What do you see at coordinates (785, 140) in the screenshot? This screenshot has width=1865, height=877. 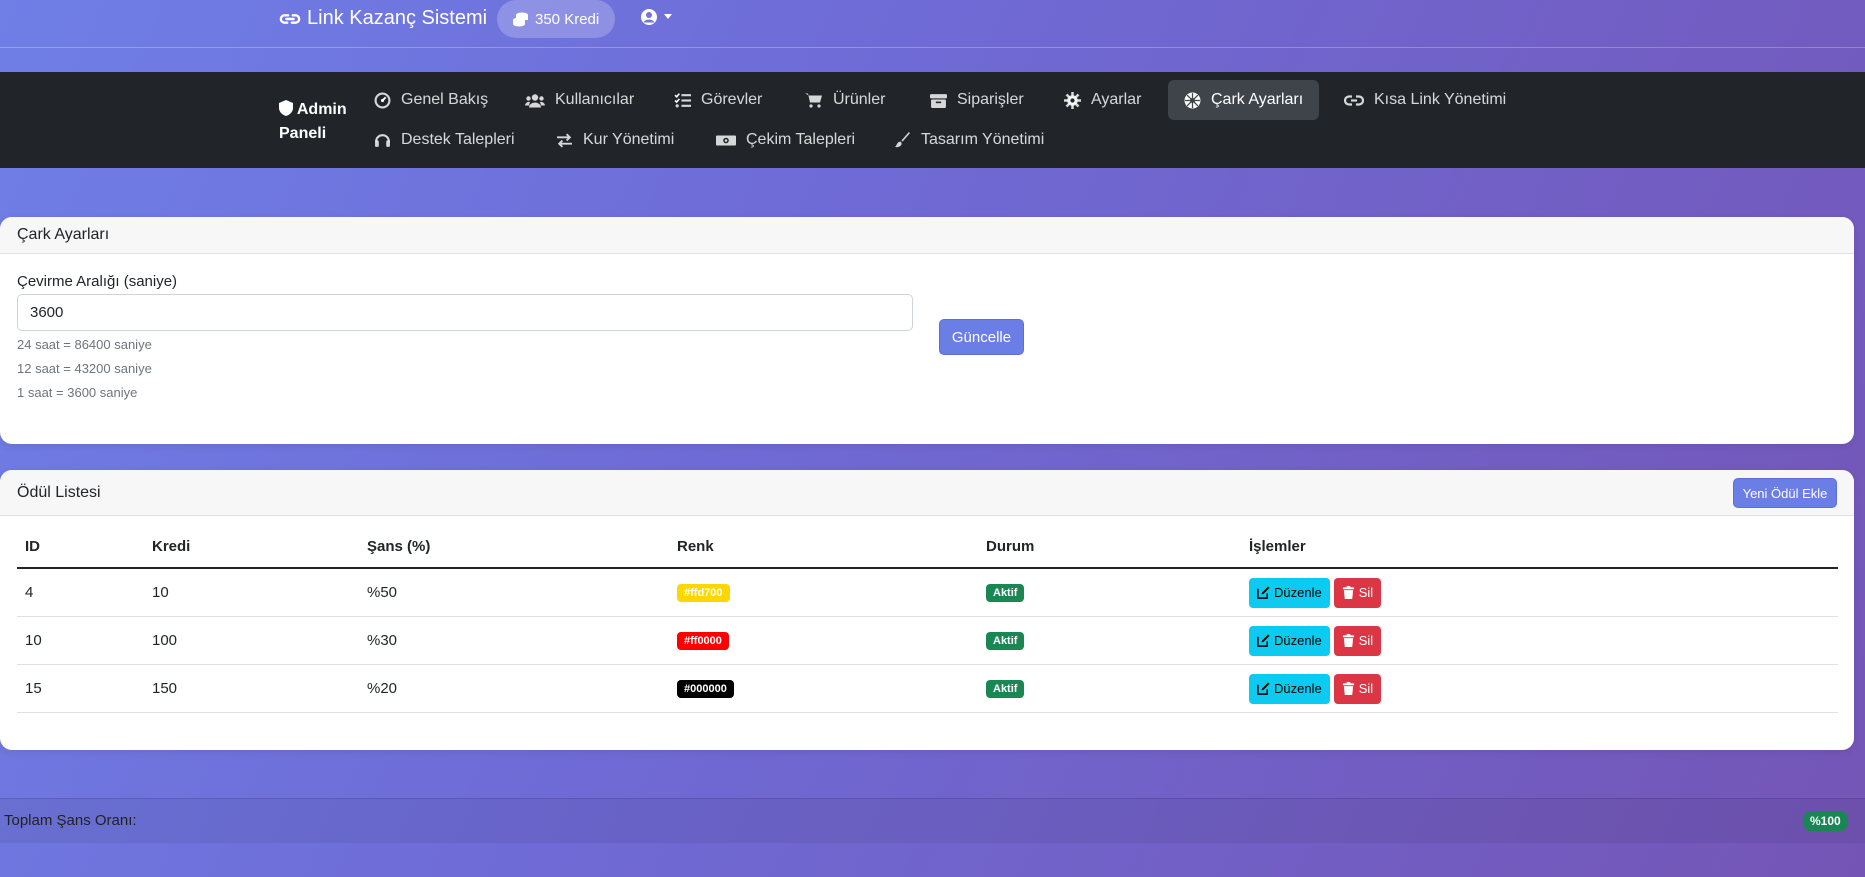 I see `nav-cekim-talepleri: Çekim Talepleri` at bounding box center [785, 140].